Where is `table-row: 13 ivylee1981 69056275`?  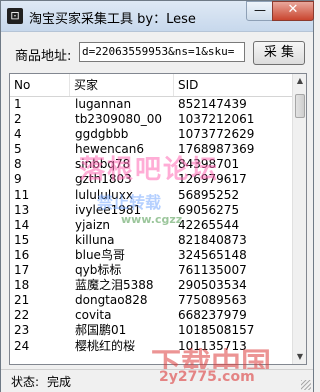
table-row: 13 ivylee1981 69056275 is located at coordinates (151, 210).